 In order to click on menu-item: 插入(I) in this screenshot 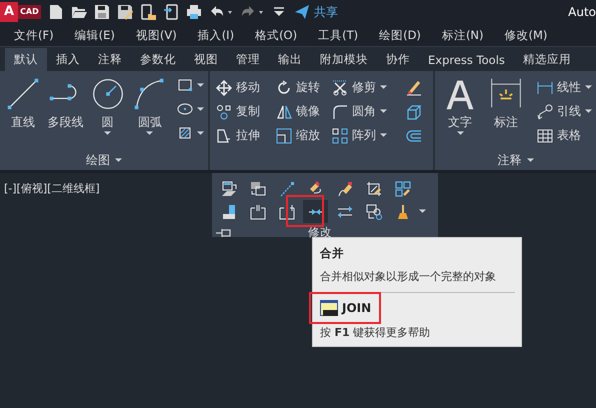, I will do `click(216, 35)`.